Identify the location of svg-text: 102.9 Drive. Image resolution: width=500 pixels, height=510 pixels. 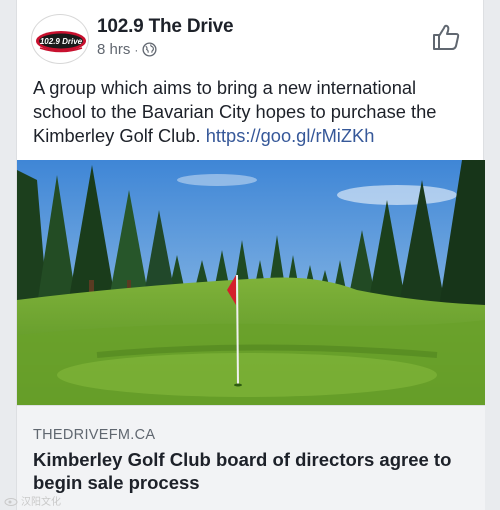
(61, 41).